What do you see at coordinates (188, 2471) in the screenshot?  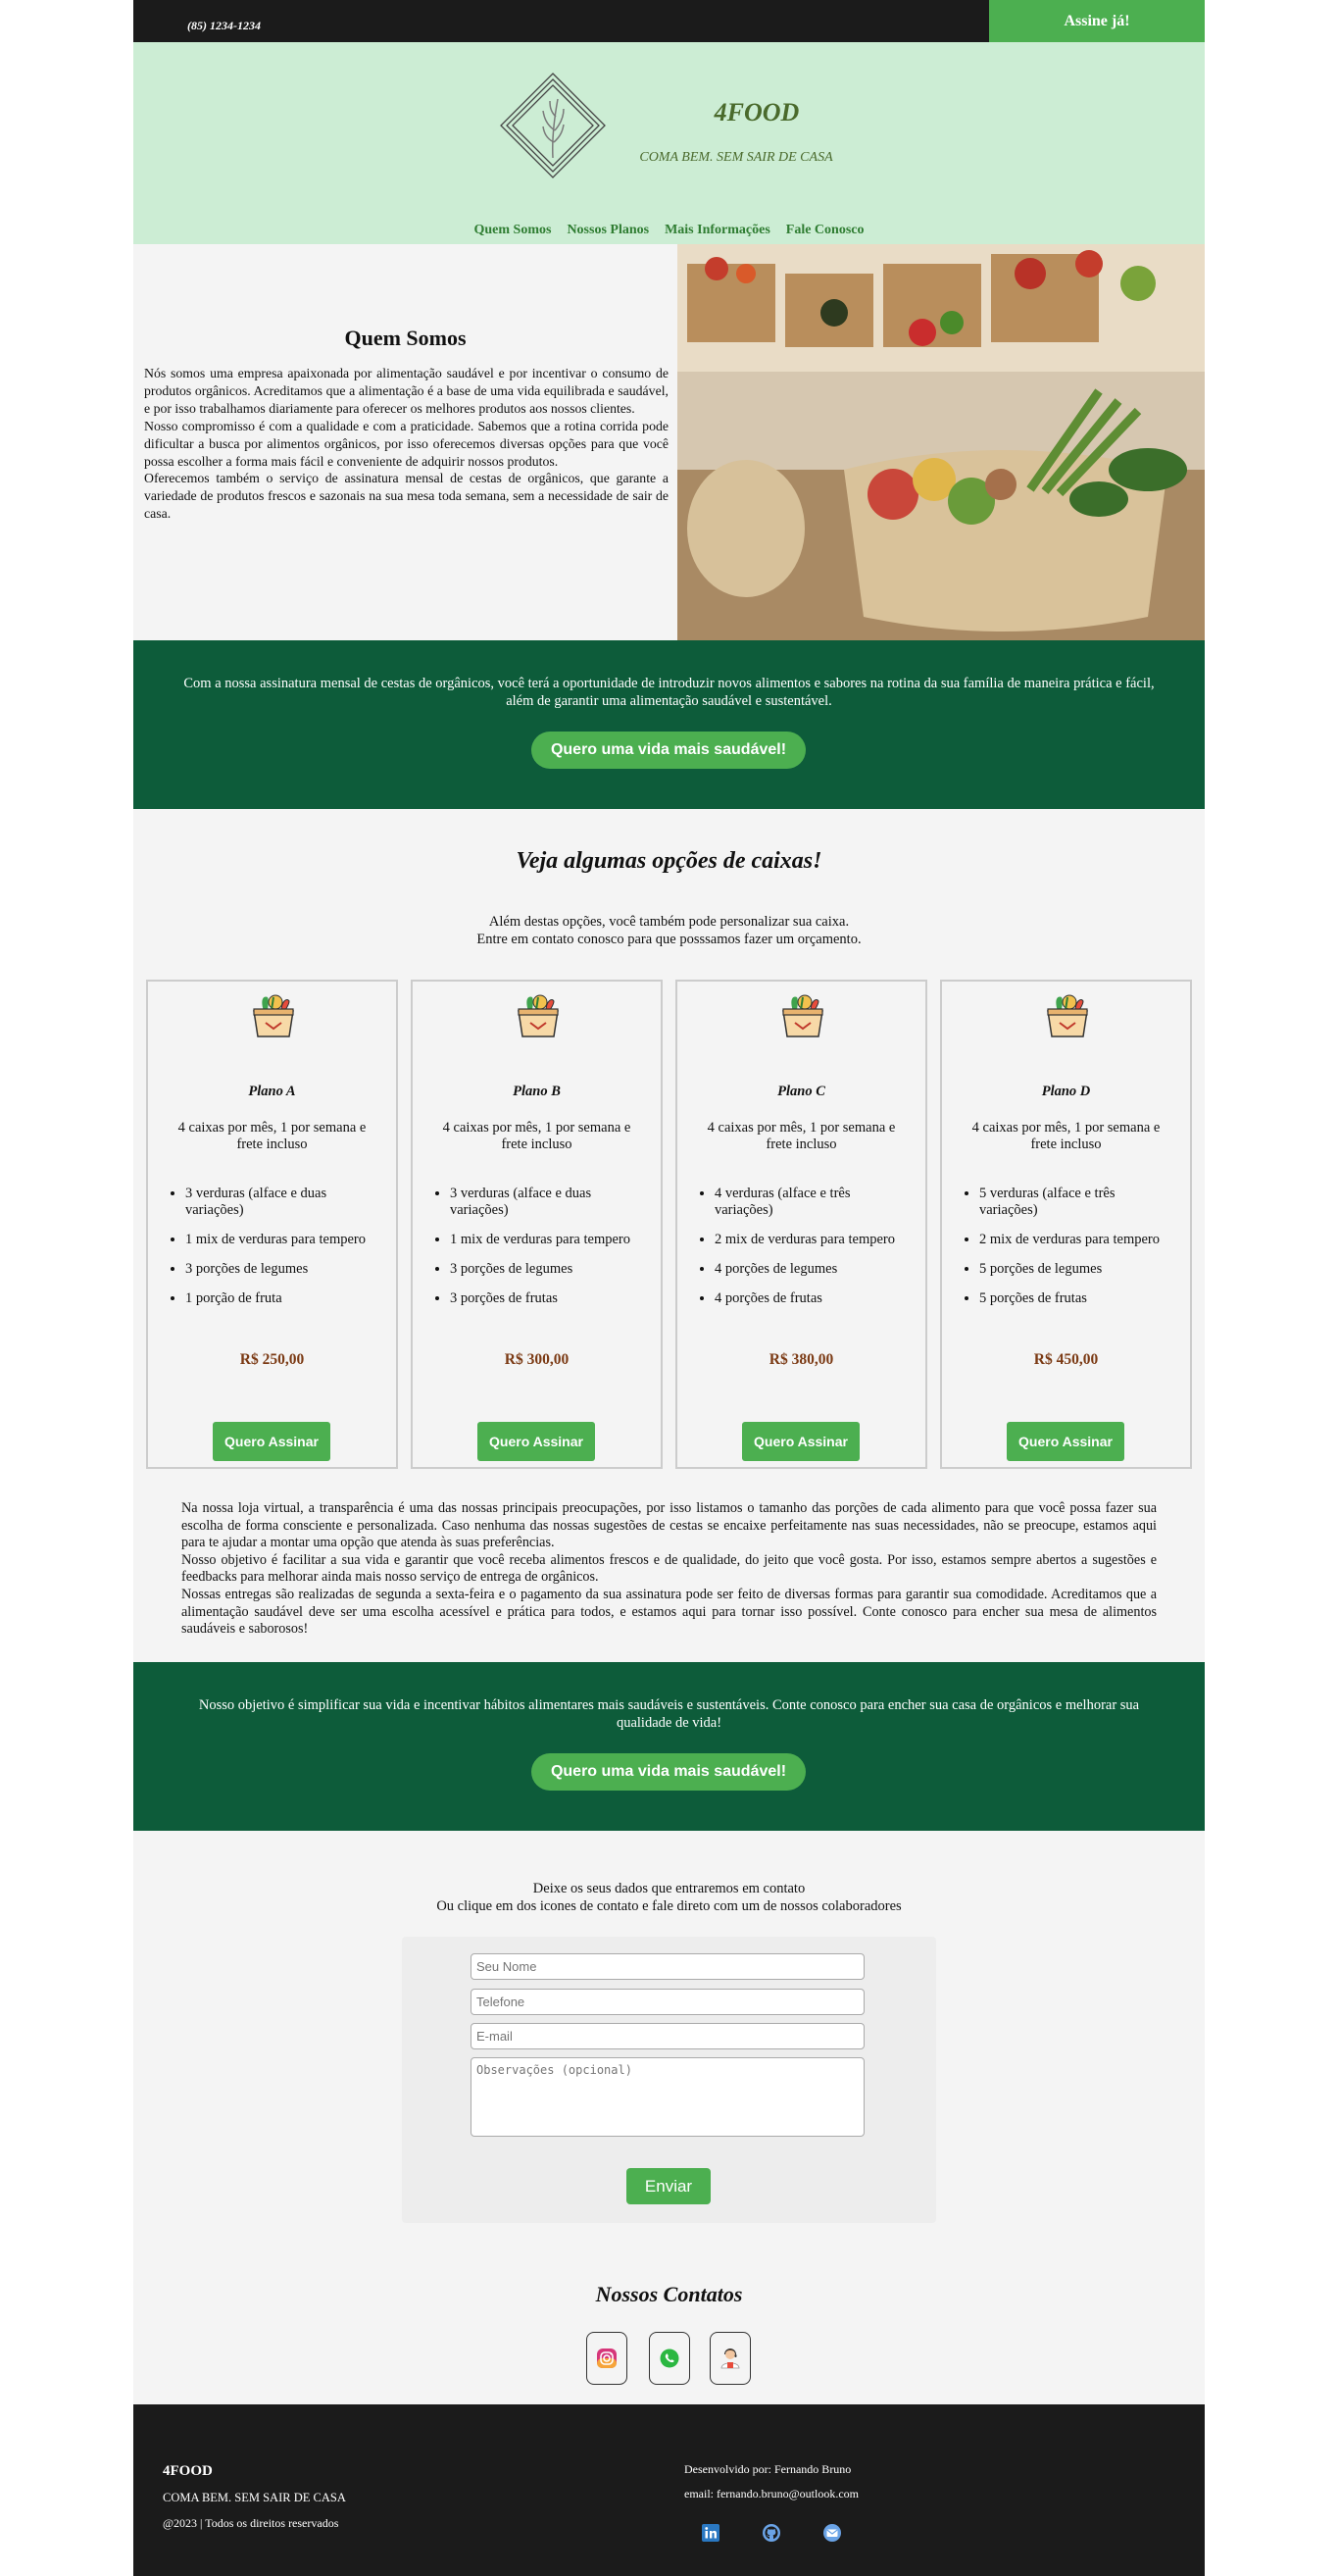 I see `footer-brand: 4FOOD` at bounding box center [188, 2471].